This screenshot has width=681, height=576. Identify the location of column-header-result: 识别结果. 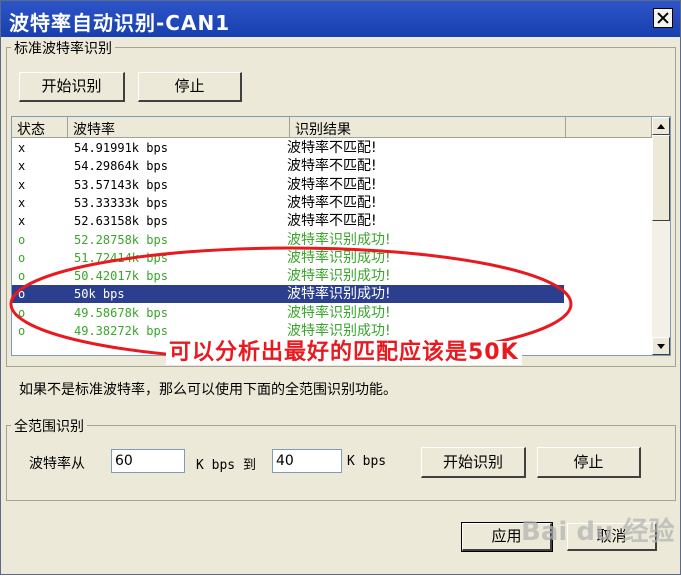
(428, 127).